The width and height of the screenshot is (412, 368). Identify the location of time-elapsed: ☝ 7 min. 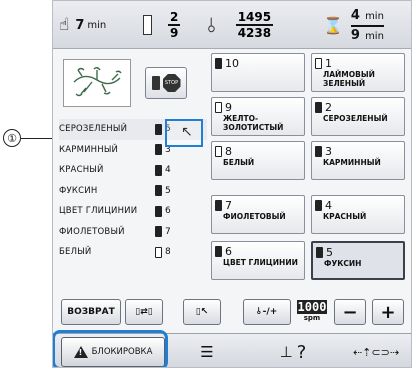
(98, 25).